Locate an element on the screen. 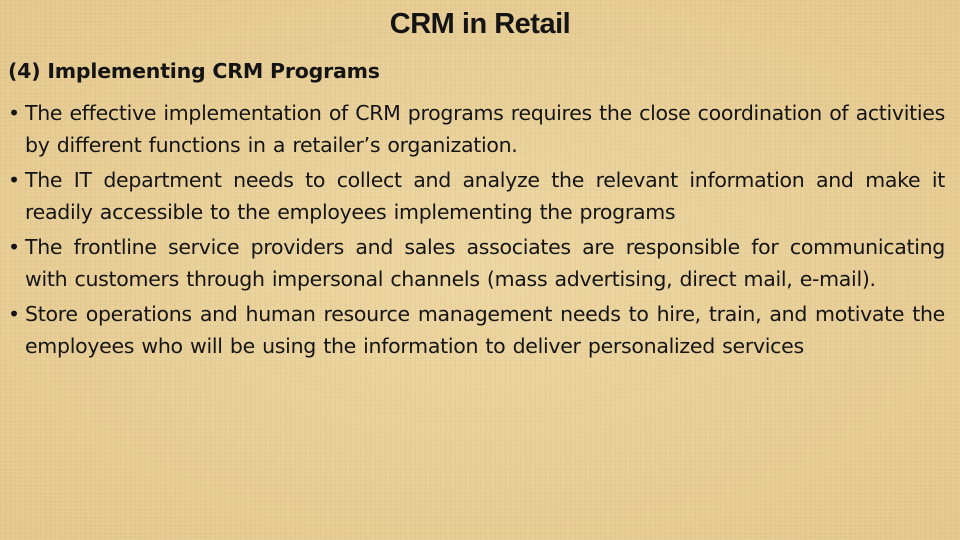  slide-title-text: CRM in Retail is located at coordinates (480, 24).